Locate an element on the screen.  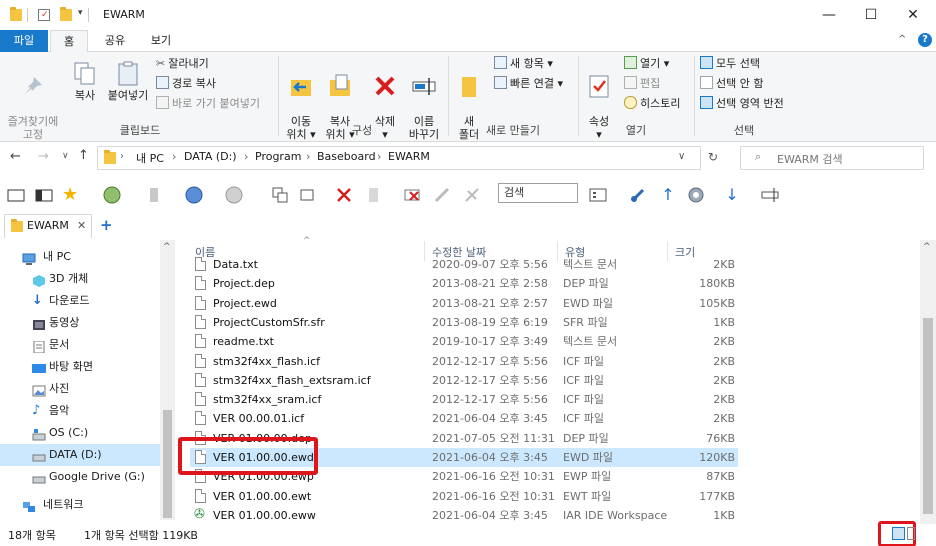
nav-item-network: 네트워크 is located at coordinates (80, 505).